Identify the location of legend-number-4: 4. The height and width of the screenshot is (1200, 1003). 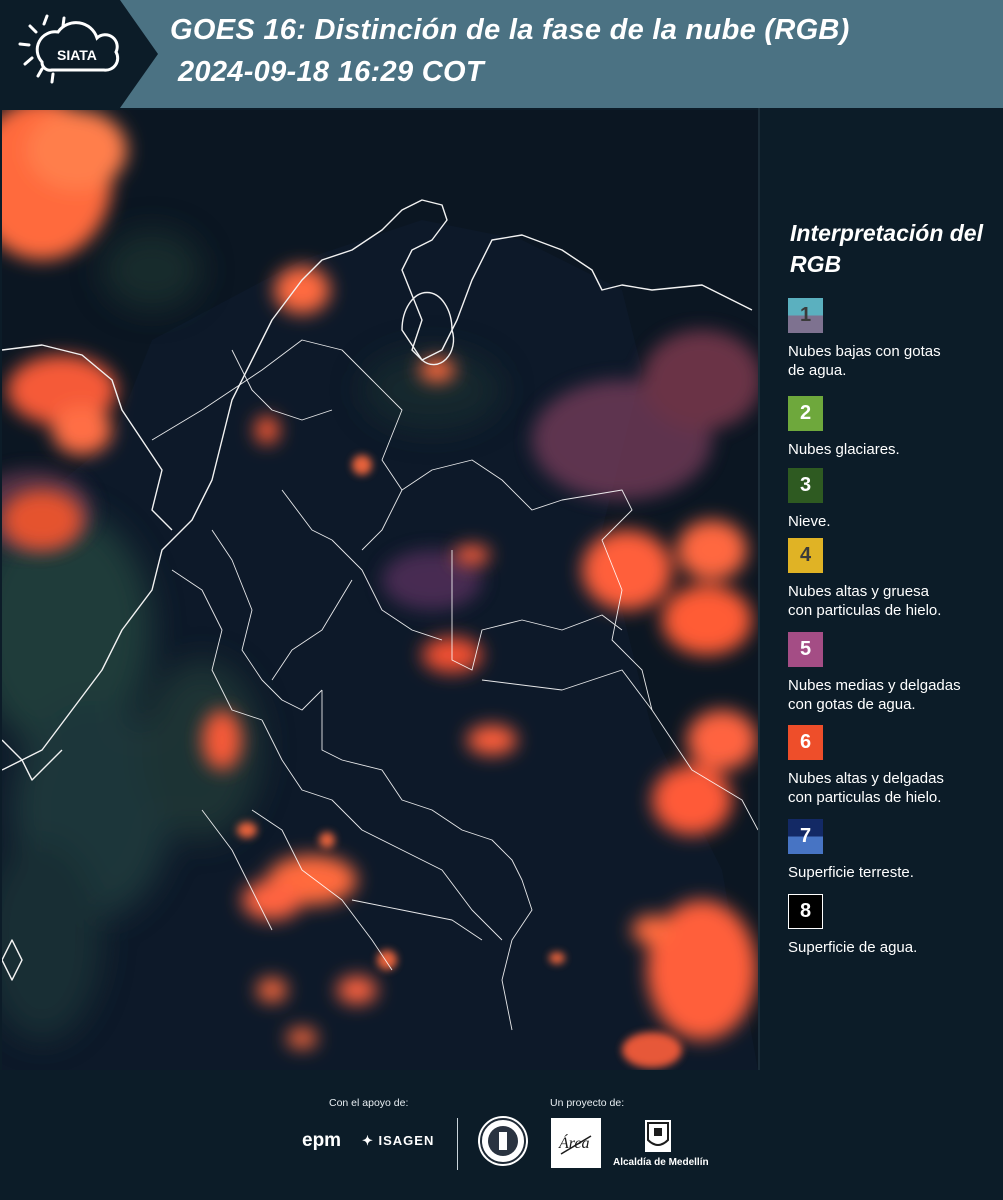
(805, 555).